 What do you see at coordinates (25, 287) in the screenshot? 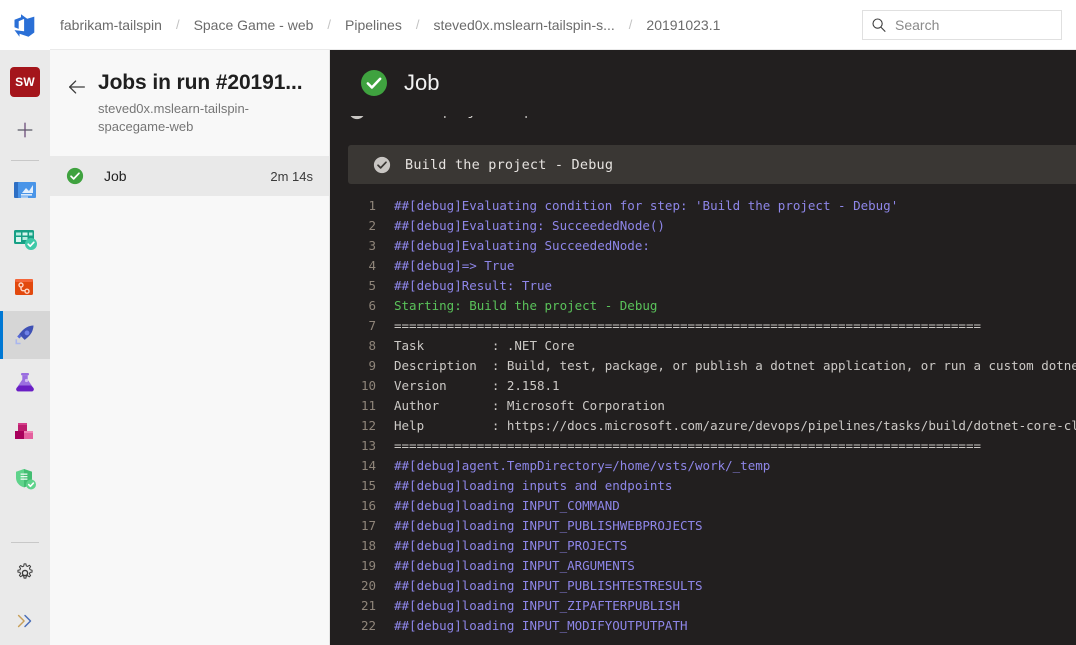
I see `sidebar-item-repos` at bounding box center [25, 287].